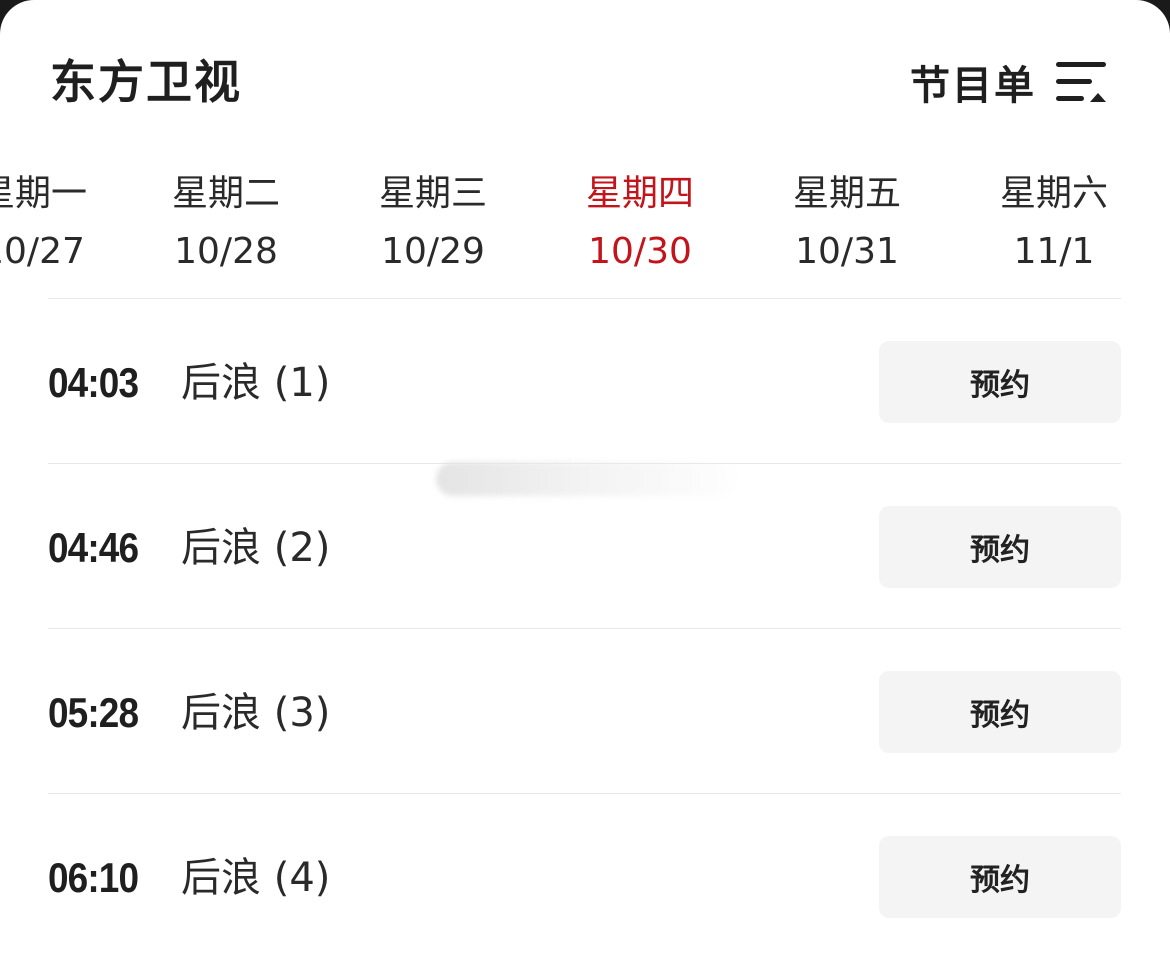 This screenshot has width=1170, height=954. I want to click on day-date: 10/31, so click(847, 251).